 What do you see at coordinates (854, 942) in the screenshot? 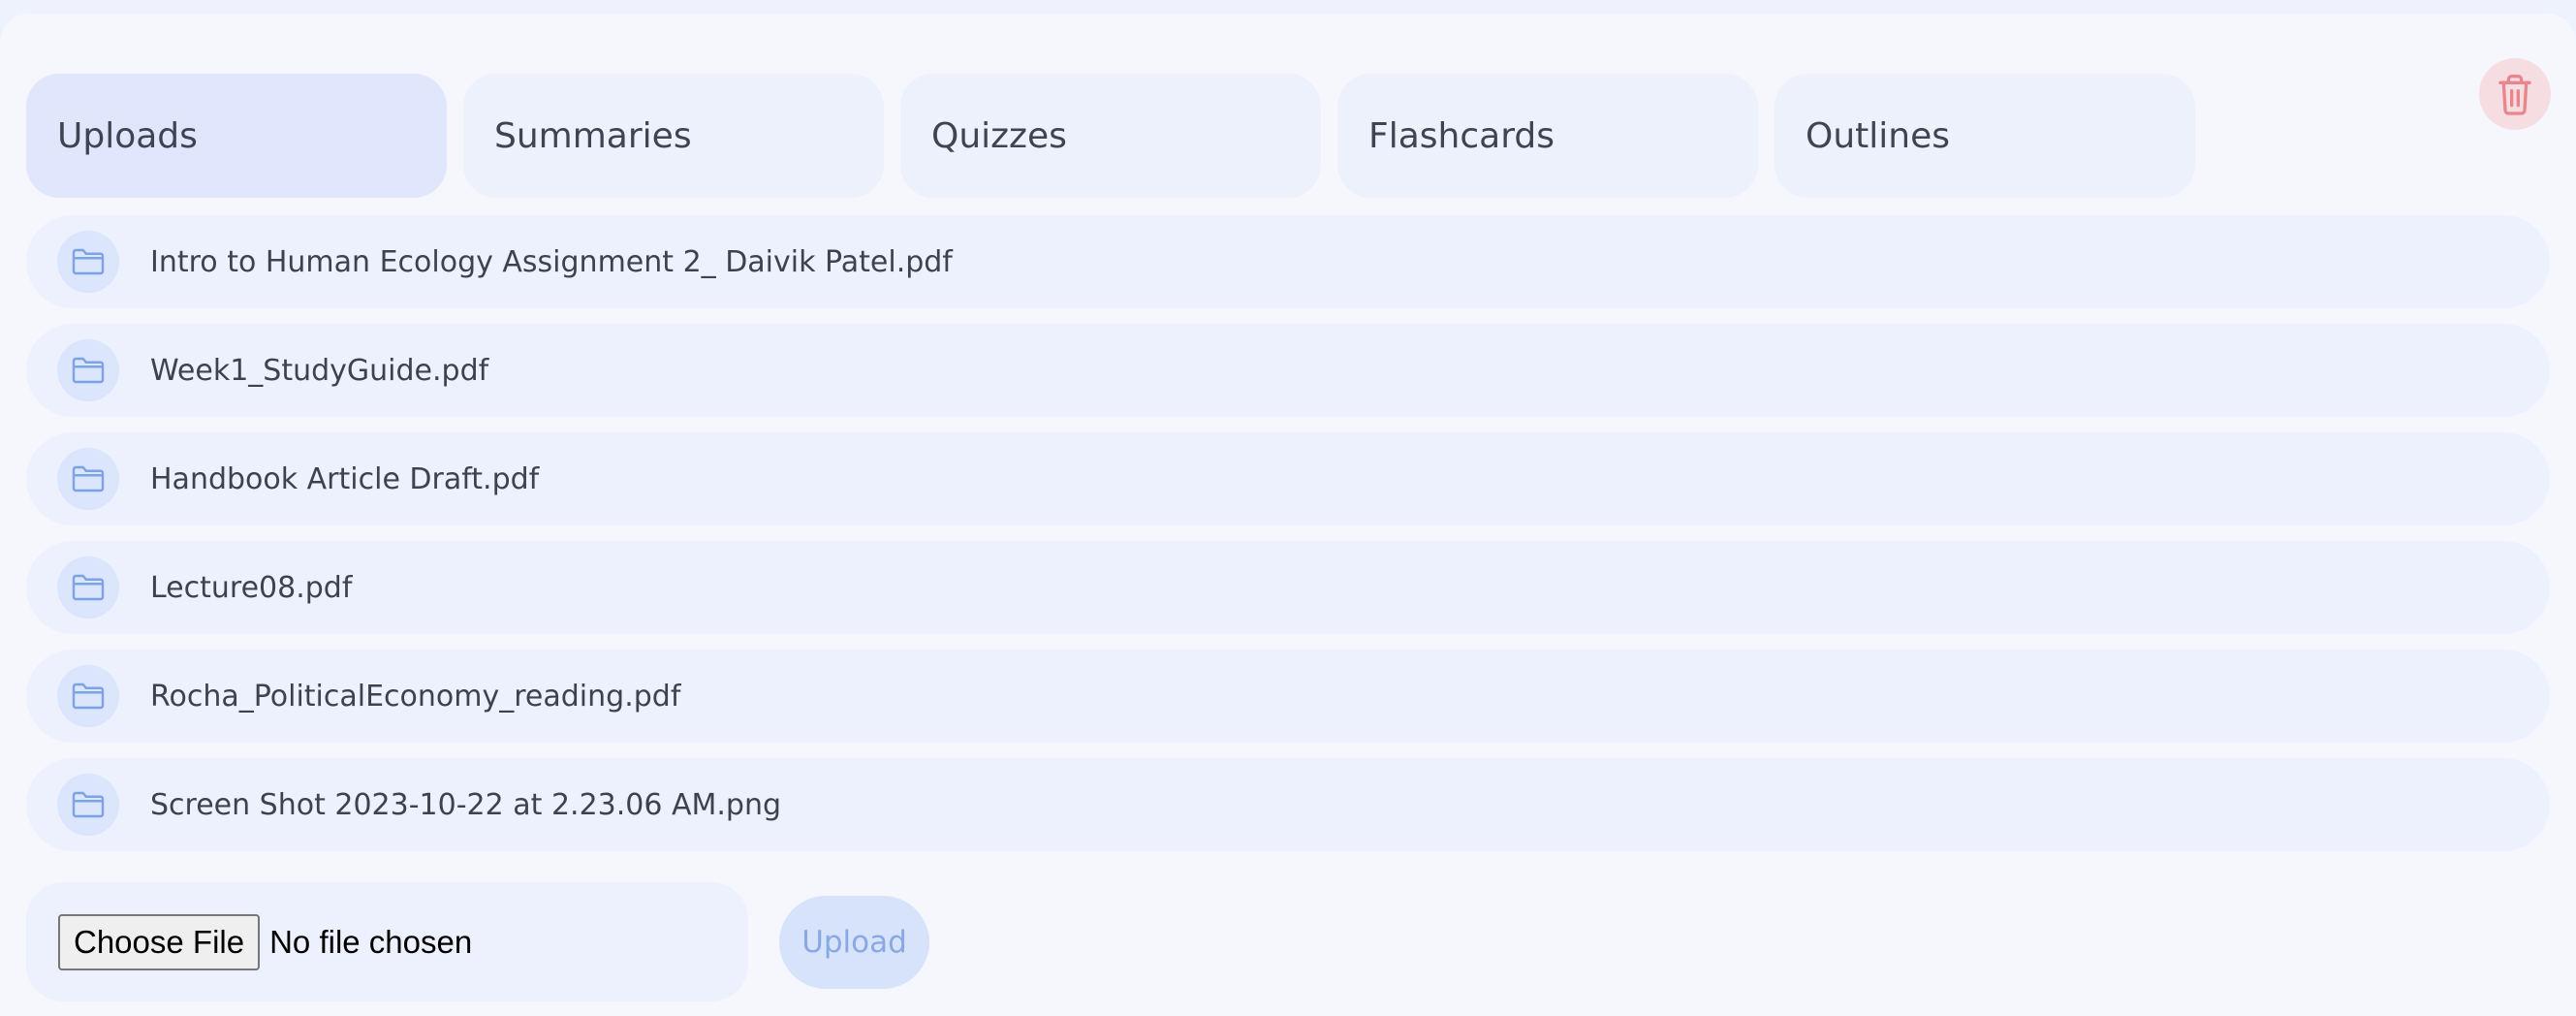
I see `upload-button: Upload` at bounding box center [854, 942].